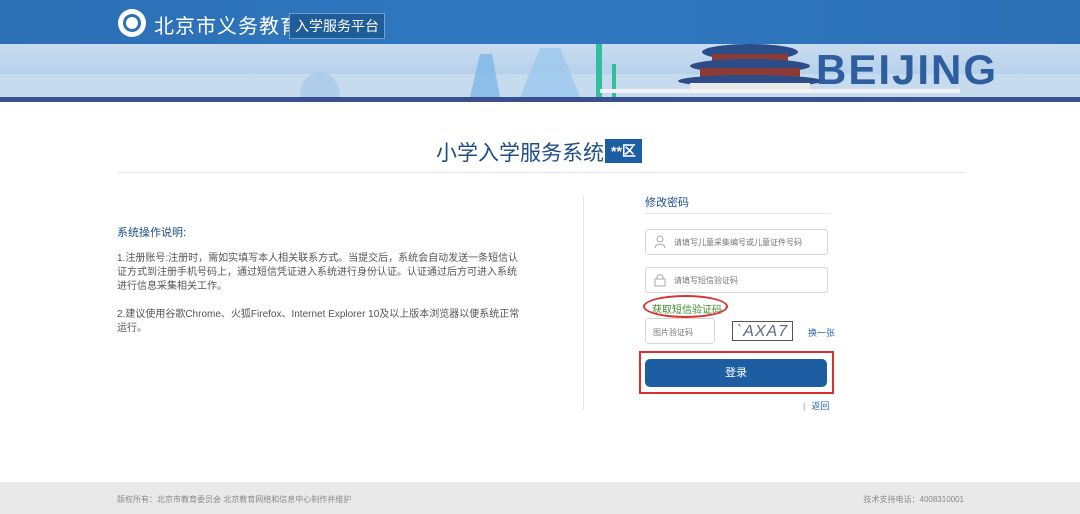  Describe the element at coordinates (914, 499) in the screenshot. I see `footer-support-phone: 技术支持电话：4008310001` at that location.